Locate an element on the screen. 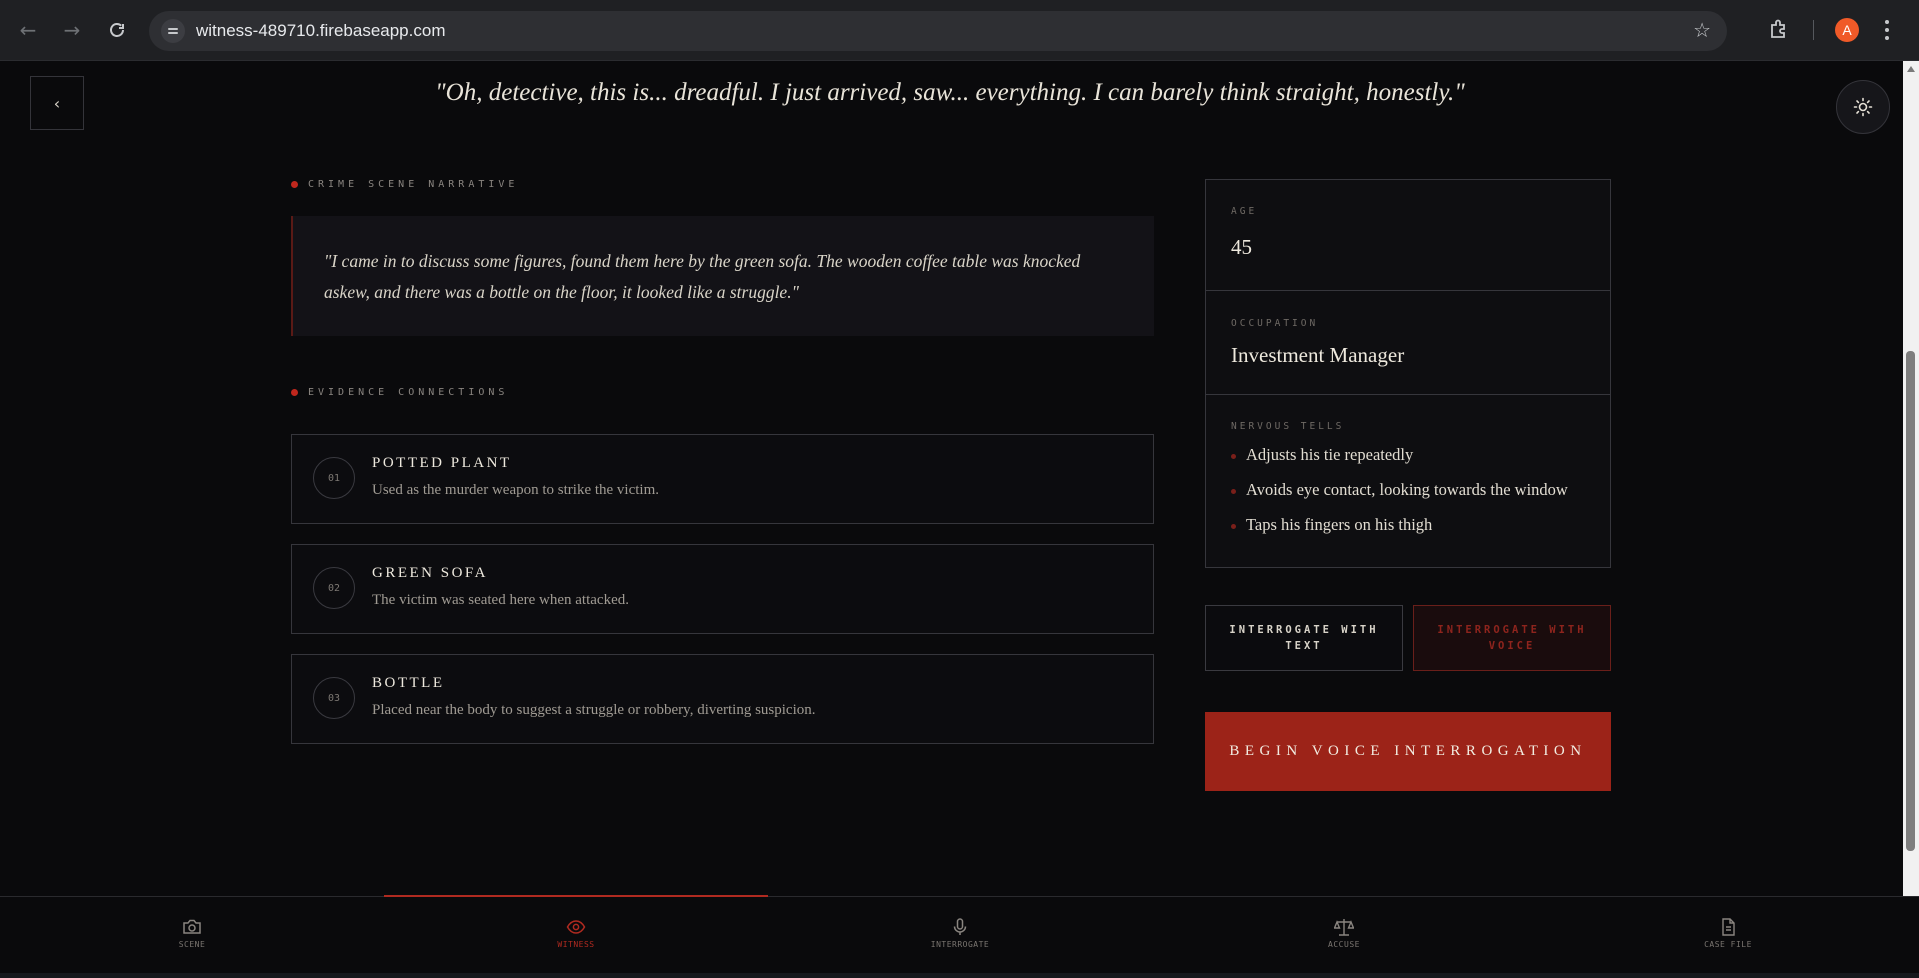  profile-avatar: A is located at coordinates (1847, 30).